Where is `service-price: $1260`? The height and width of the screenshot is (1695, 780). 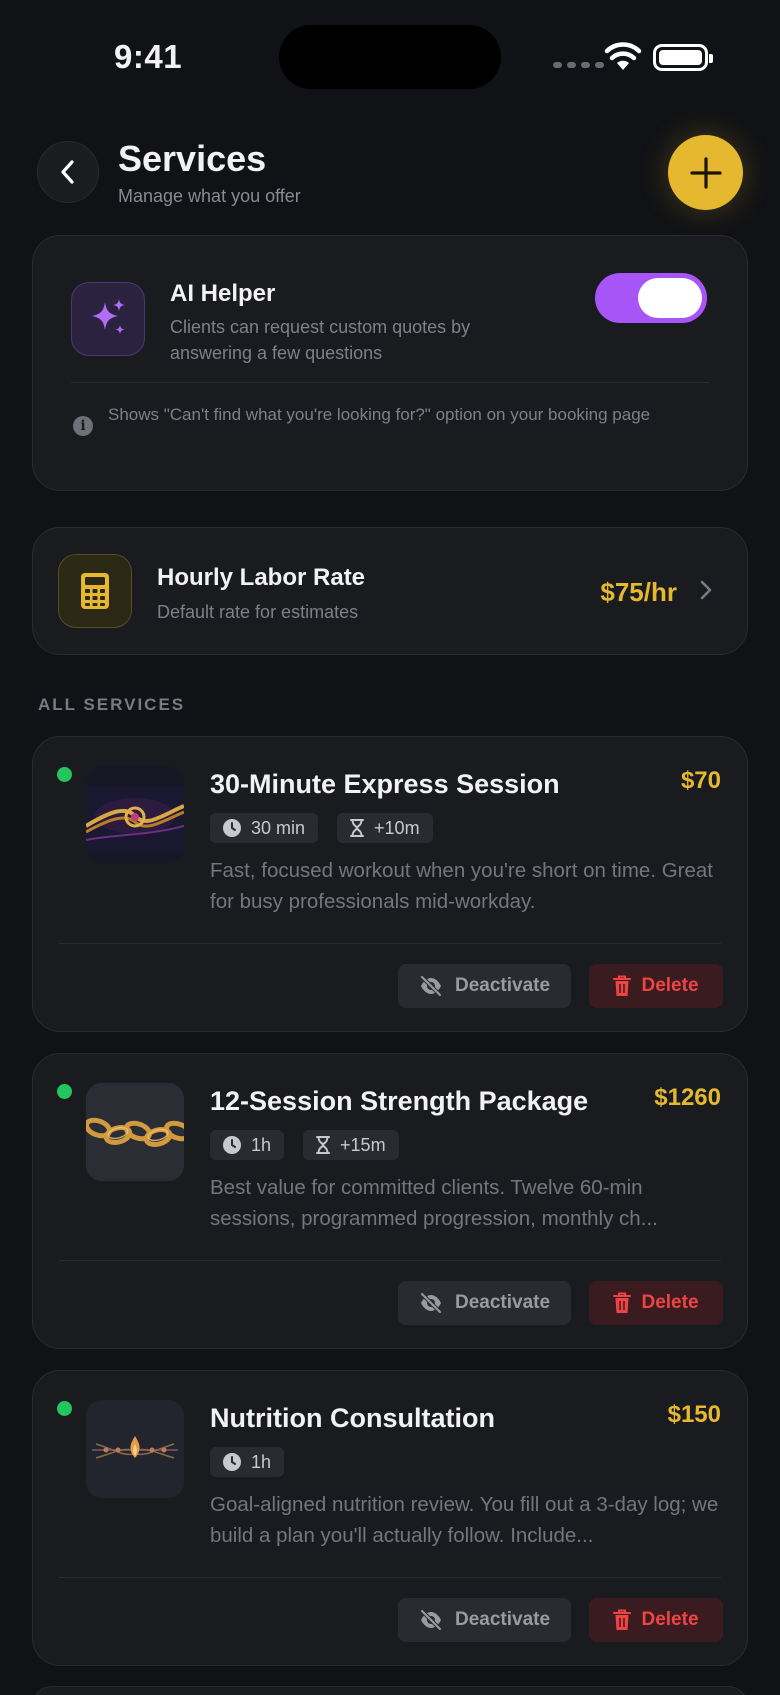
service-price: $1260 is located at coordinates (687, 1097).